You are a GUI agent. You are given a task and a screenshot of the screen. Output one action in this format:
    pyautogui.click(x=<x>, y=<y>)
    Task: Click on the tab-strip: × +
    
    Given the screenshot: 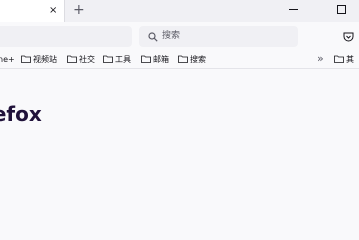 What is the action you would take?
    pyautogui.click(x=179, y=11)
    